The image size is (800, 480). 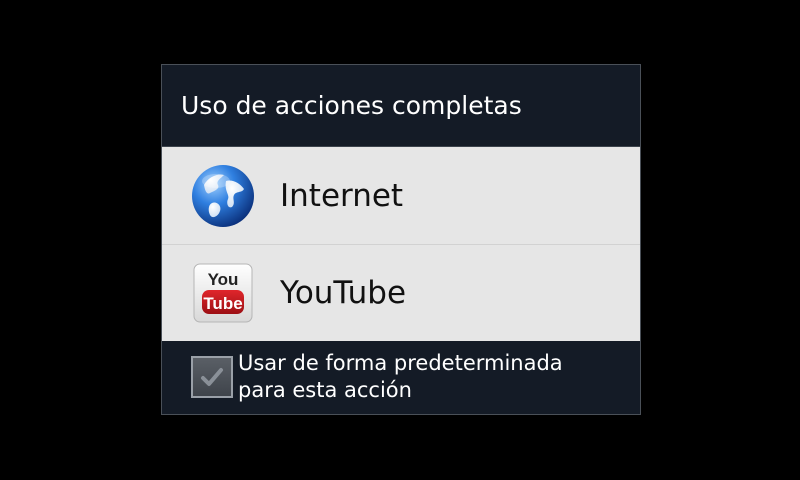 What do you see at coordinates (343, 293) in the screenshot?
I see `app-label-youtube: YouTube` at bounding box center [343, 293].